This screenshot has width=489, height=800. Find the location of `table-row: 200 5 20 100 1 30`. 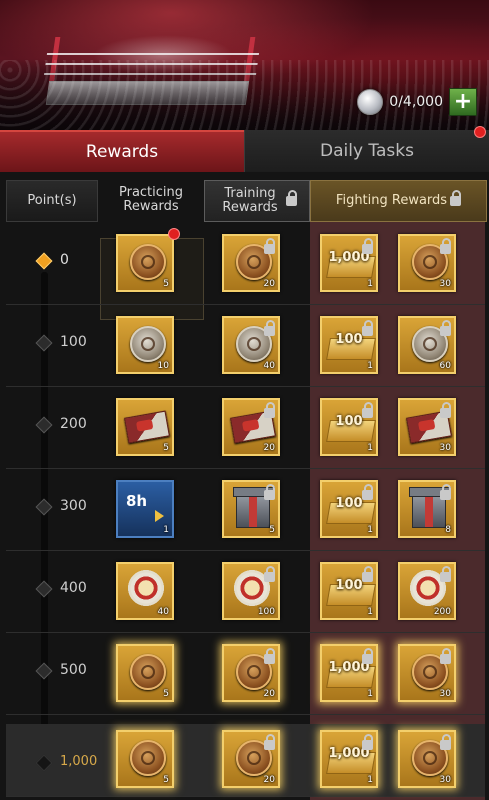

table-row: 200 5 20 100 1 30 is located at coordinates (245, 427).